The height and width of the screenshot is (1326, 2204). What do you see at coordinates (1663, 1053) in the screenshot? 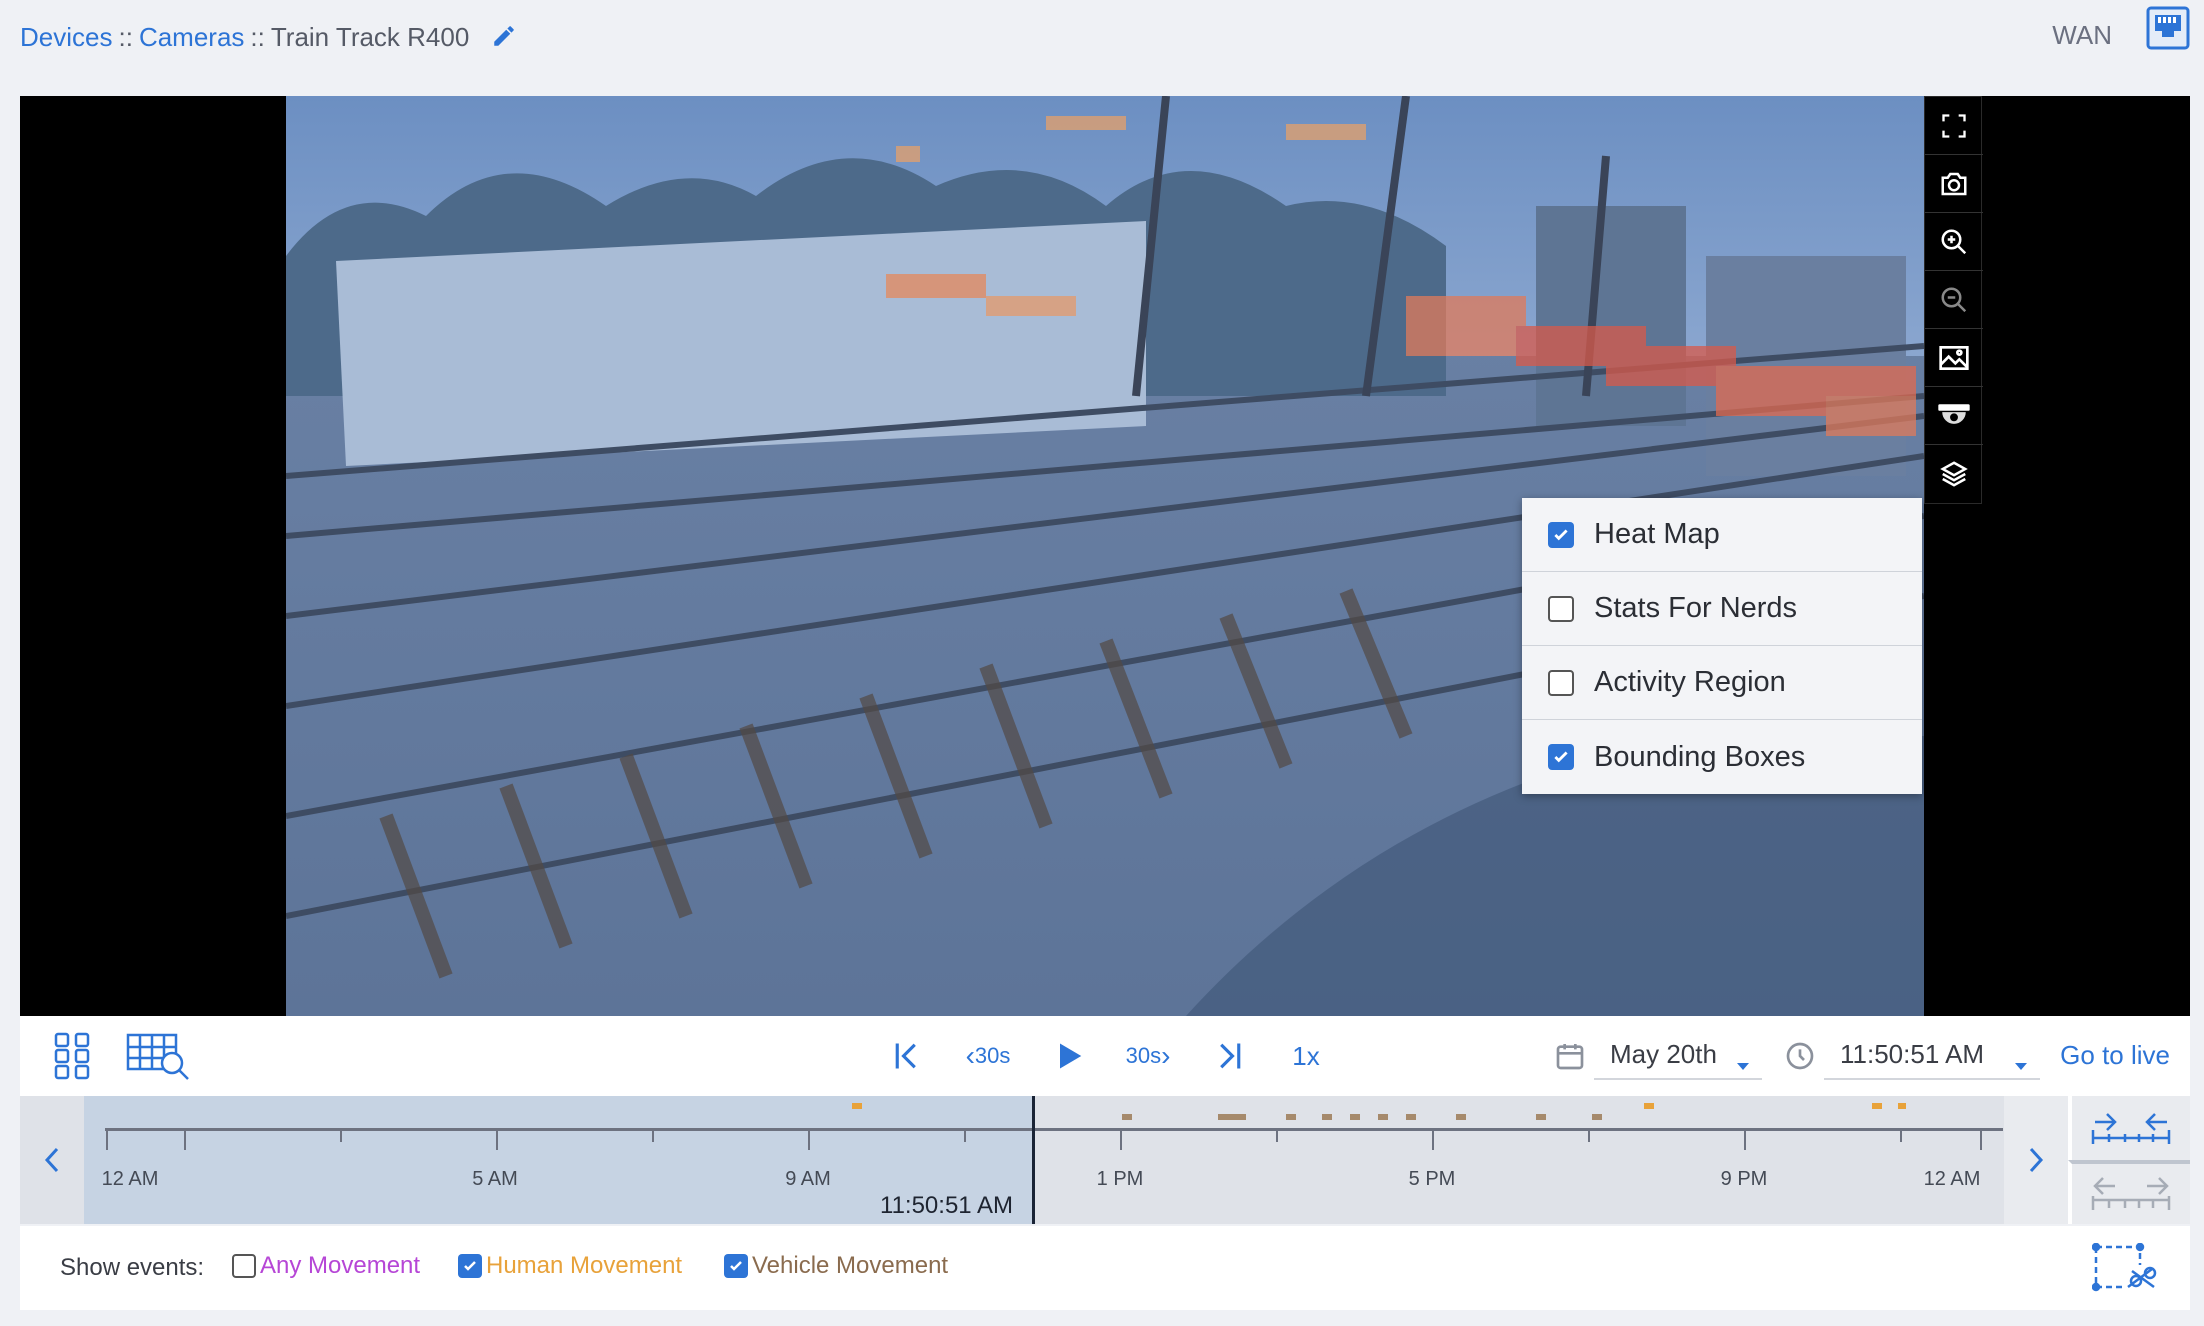
I see `date-value: May 20th` at bounding box center [1663, 1053].